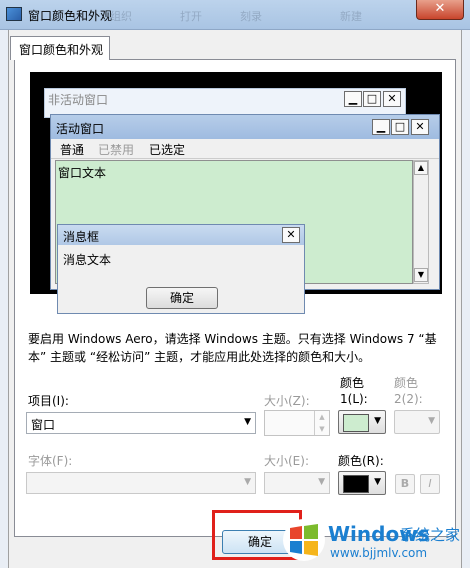  What do you see at coordinates (72, 149) in the screenshot?
I see `menu-item-normal: 普通` at bounding box center [72, 149].